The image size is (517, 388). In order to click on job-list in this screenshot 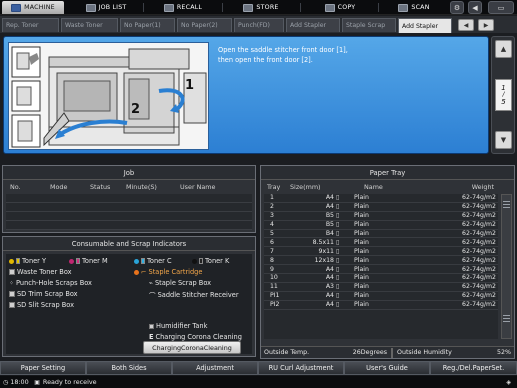, I will do `click(129, 212)`.